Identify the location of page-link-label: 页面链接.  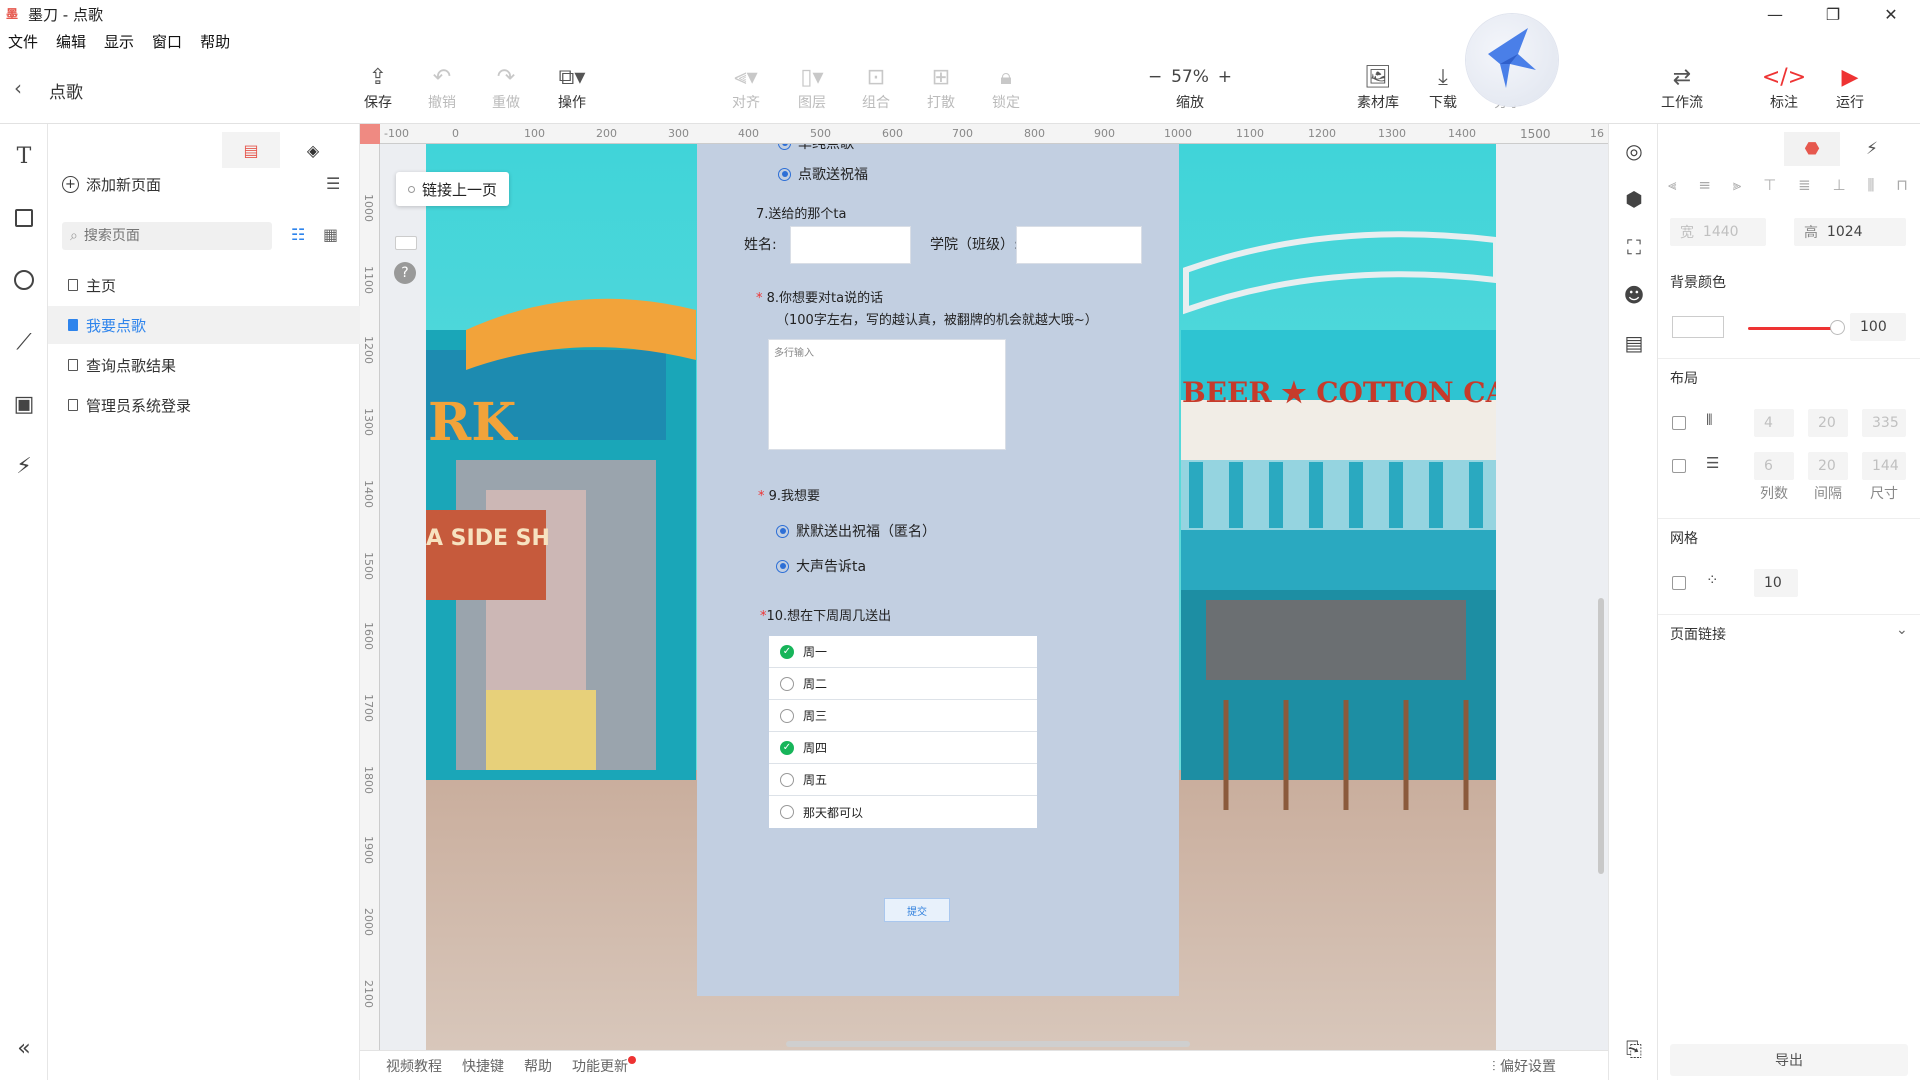
(1698, 634).